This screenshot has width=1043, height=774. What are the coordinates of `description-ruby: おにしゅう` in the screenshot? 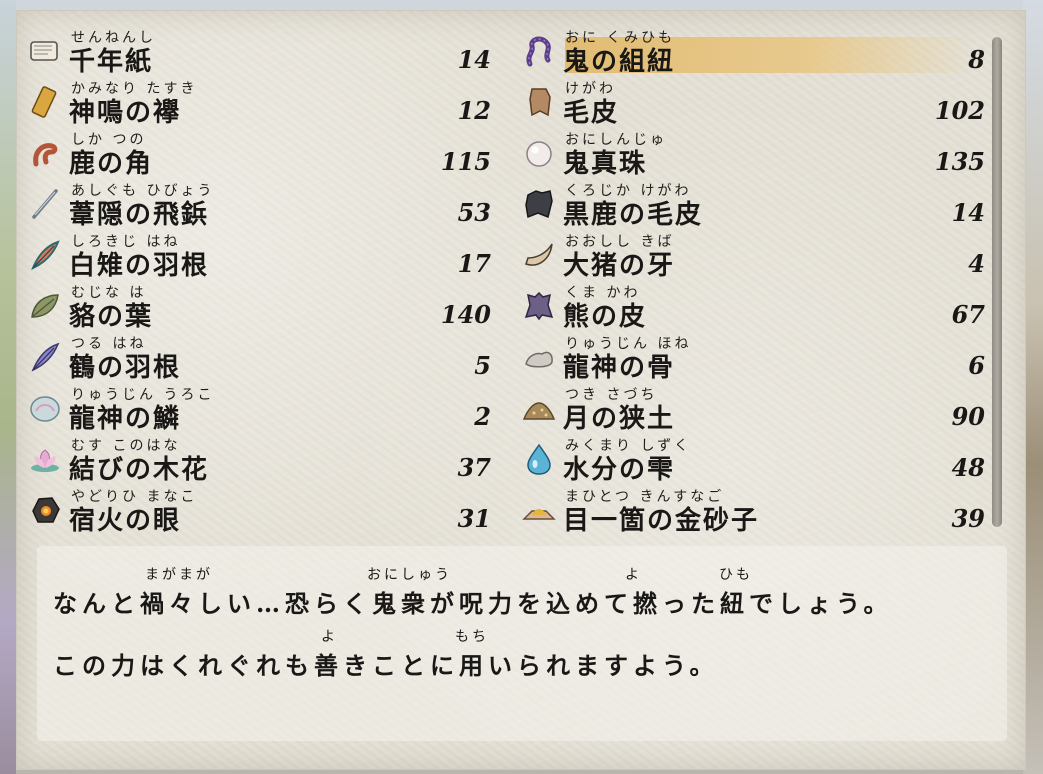 It's located at (409, 575).